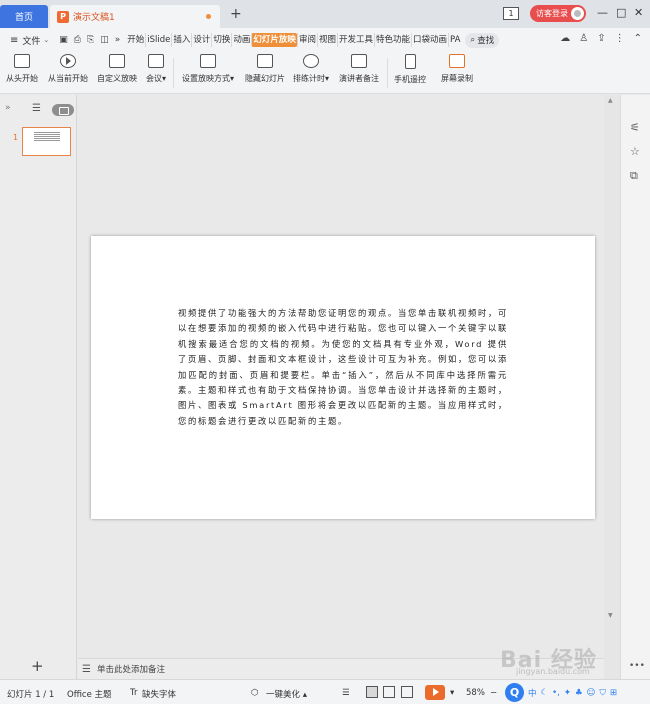 The height and width of the screenshot is (704, 650). What do you see at coordinates (407, 692) in the screenshot?
I see `reading-view-icon` at bounding box center [407, 692].